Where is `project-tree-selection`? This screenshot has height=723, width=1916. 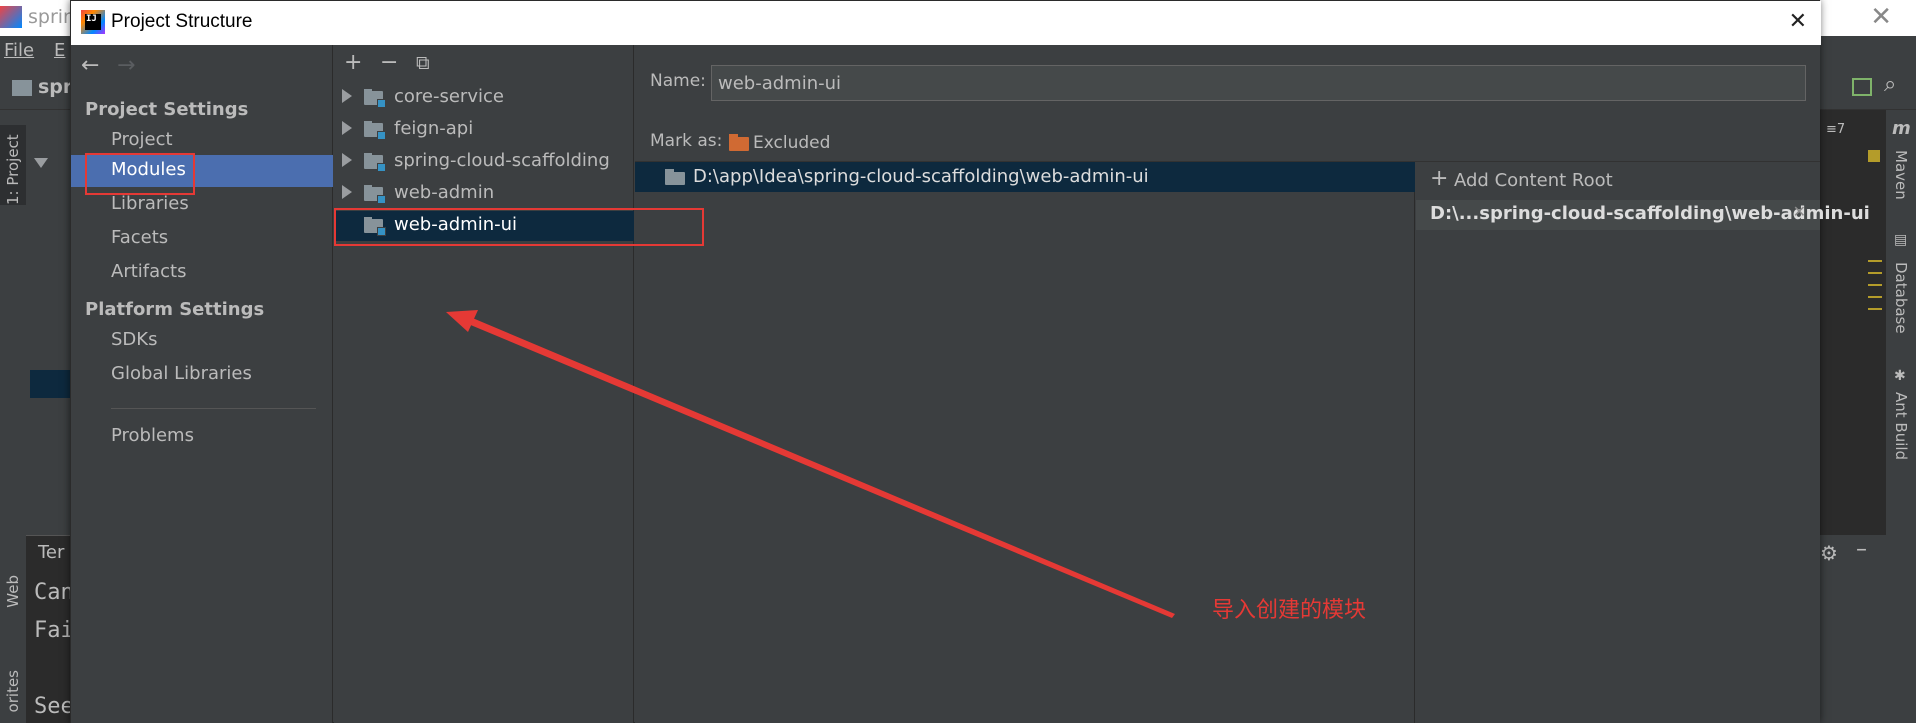 project-tree-selection is located at coordinates (50, 384).